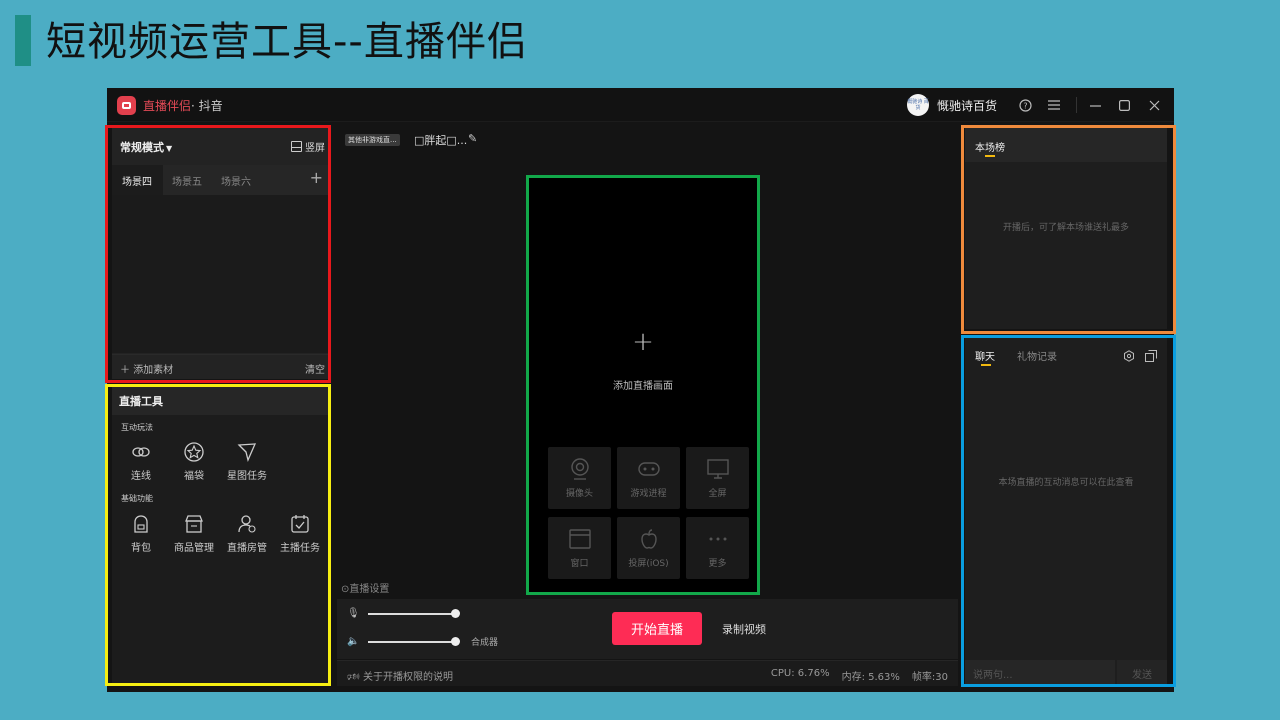  What do you see at coordinates (315, 148) in the screenshot?
I see `vertical-screen-label: 竖屏` at bounding box center [315, 148].